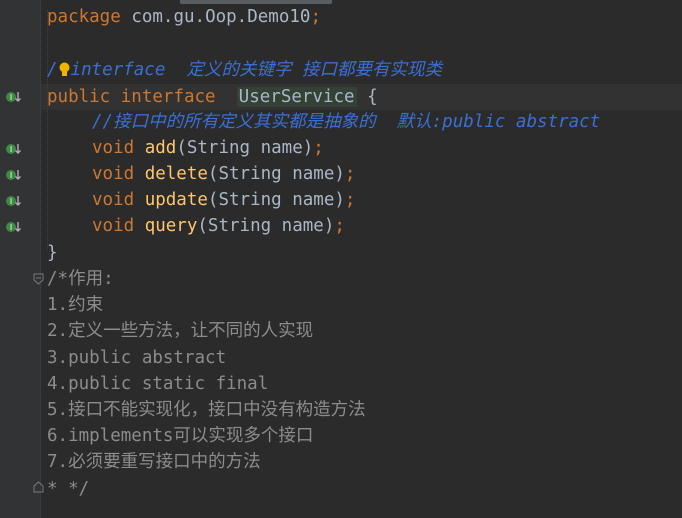  Describe the element at coordinates (160, 148) in the screenshot. I see `method-name: add` at that location.